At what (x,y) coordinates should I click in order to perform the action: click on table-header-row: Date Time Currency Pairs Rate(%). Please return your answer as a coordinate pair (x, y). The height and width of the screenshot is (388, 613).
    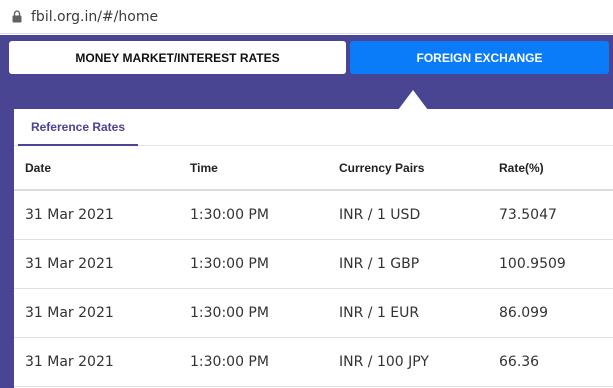
    Looking at the image, I should click on (313, 168).